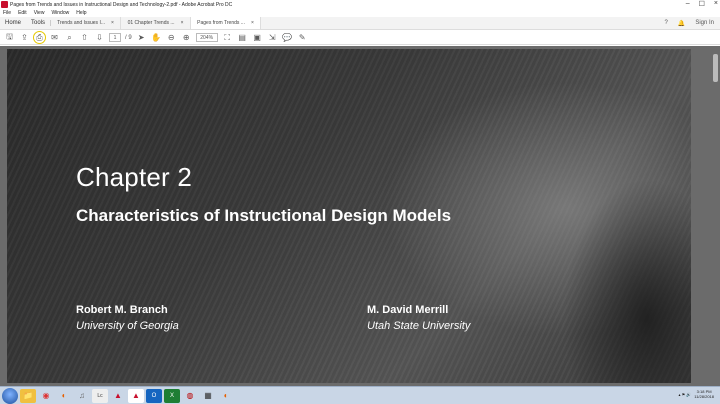  What do you see at coordinates (39, 13) in the screenshot?
I see `menu-view: View` at bounding box center [39, 13].